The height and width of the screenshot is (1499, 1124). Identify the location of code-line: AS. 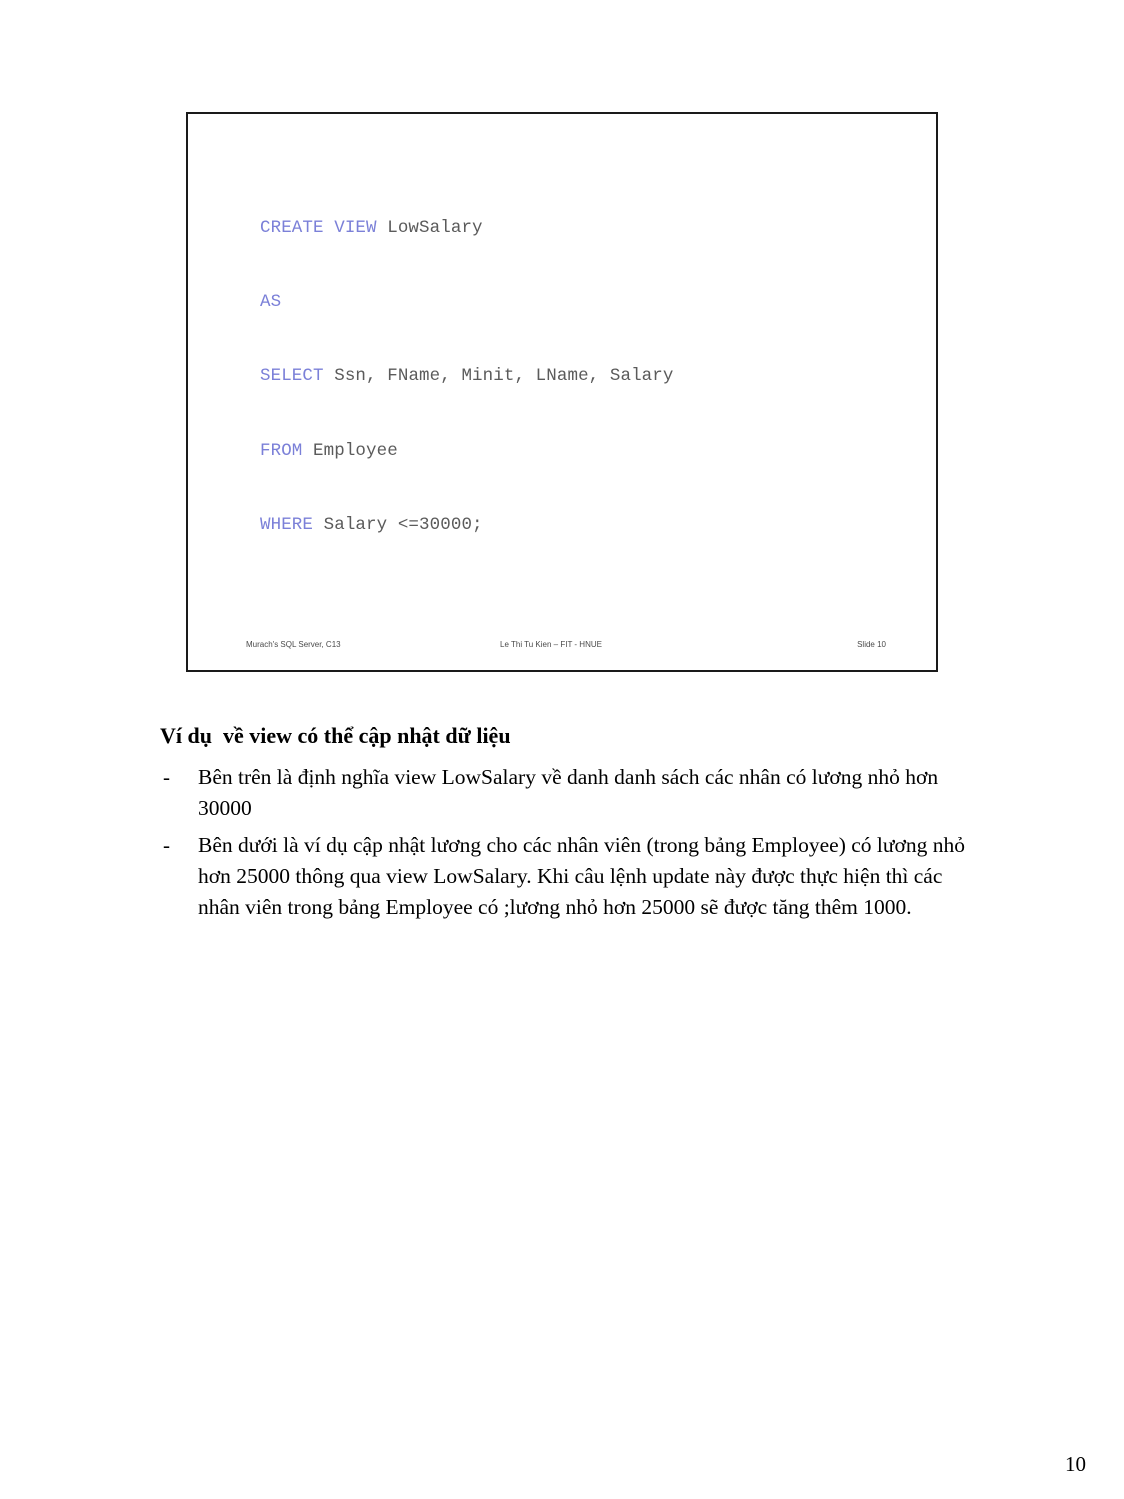
(588, 302).